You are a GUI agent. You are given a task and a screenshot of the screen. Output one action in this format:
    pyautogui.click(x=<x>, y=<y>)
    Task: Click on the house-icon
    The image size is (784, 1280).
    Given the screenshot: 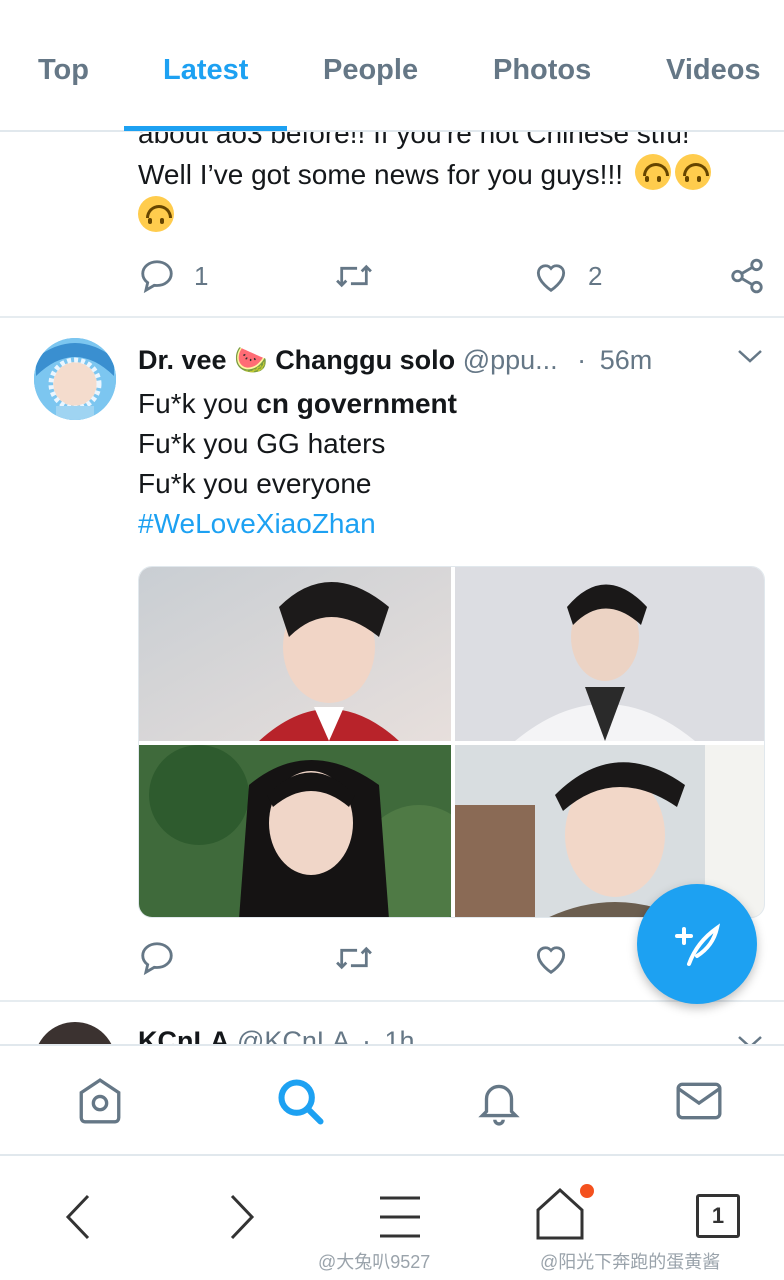 What is the action you would take?
    pyautogui.click(x=560, y=1213)
    